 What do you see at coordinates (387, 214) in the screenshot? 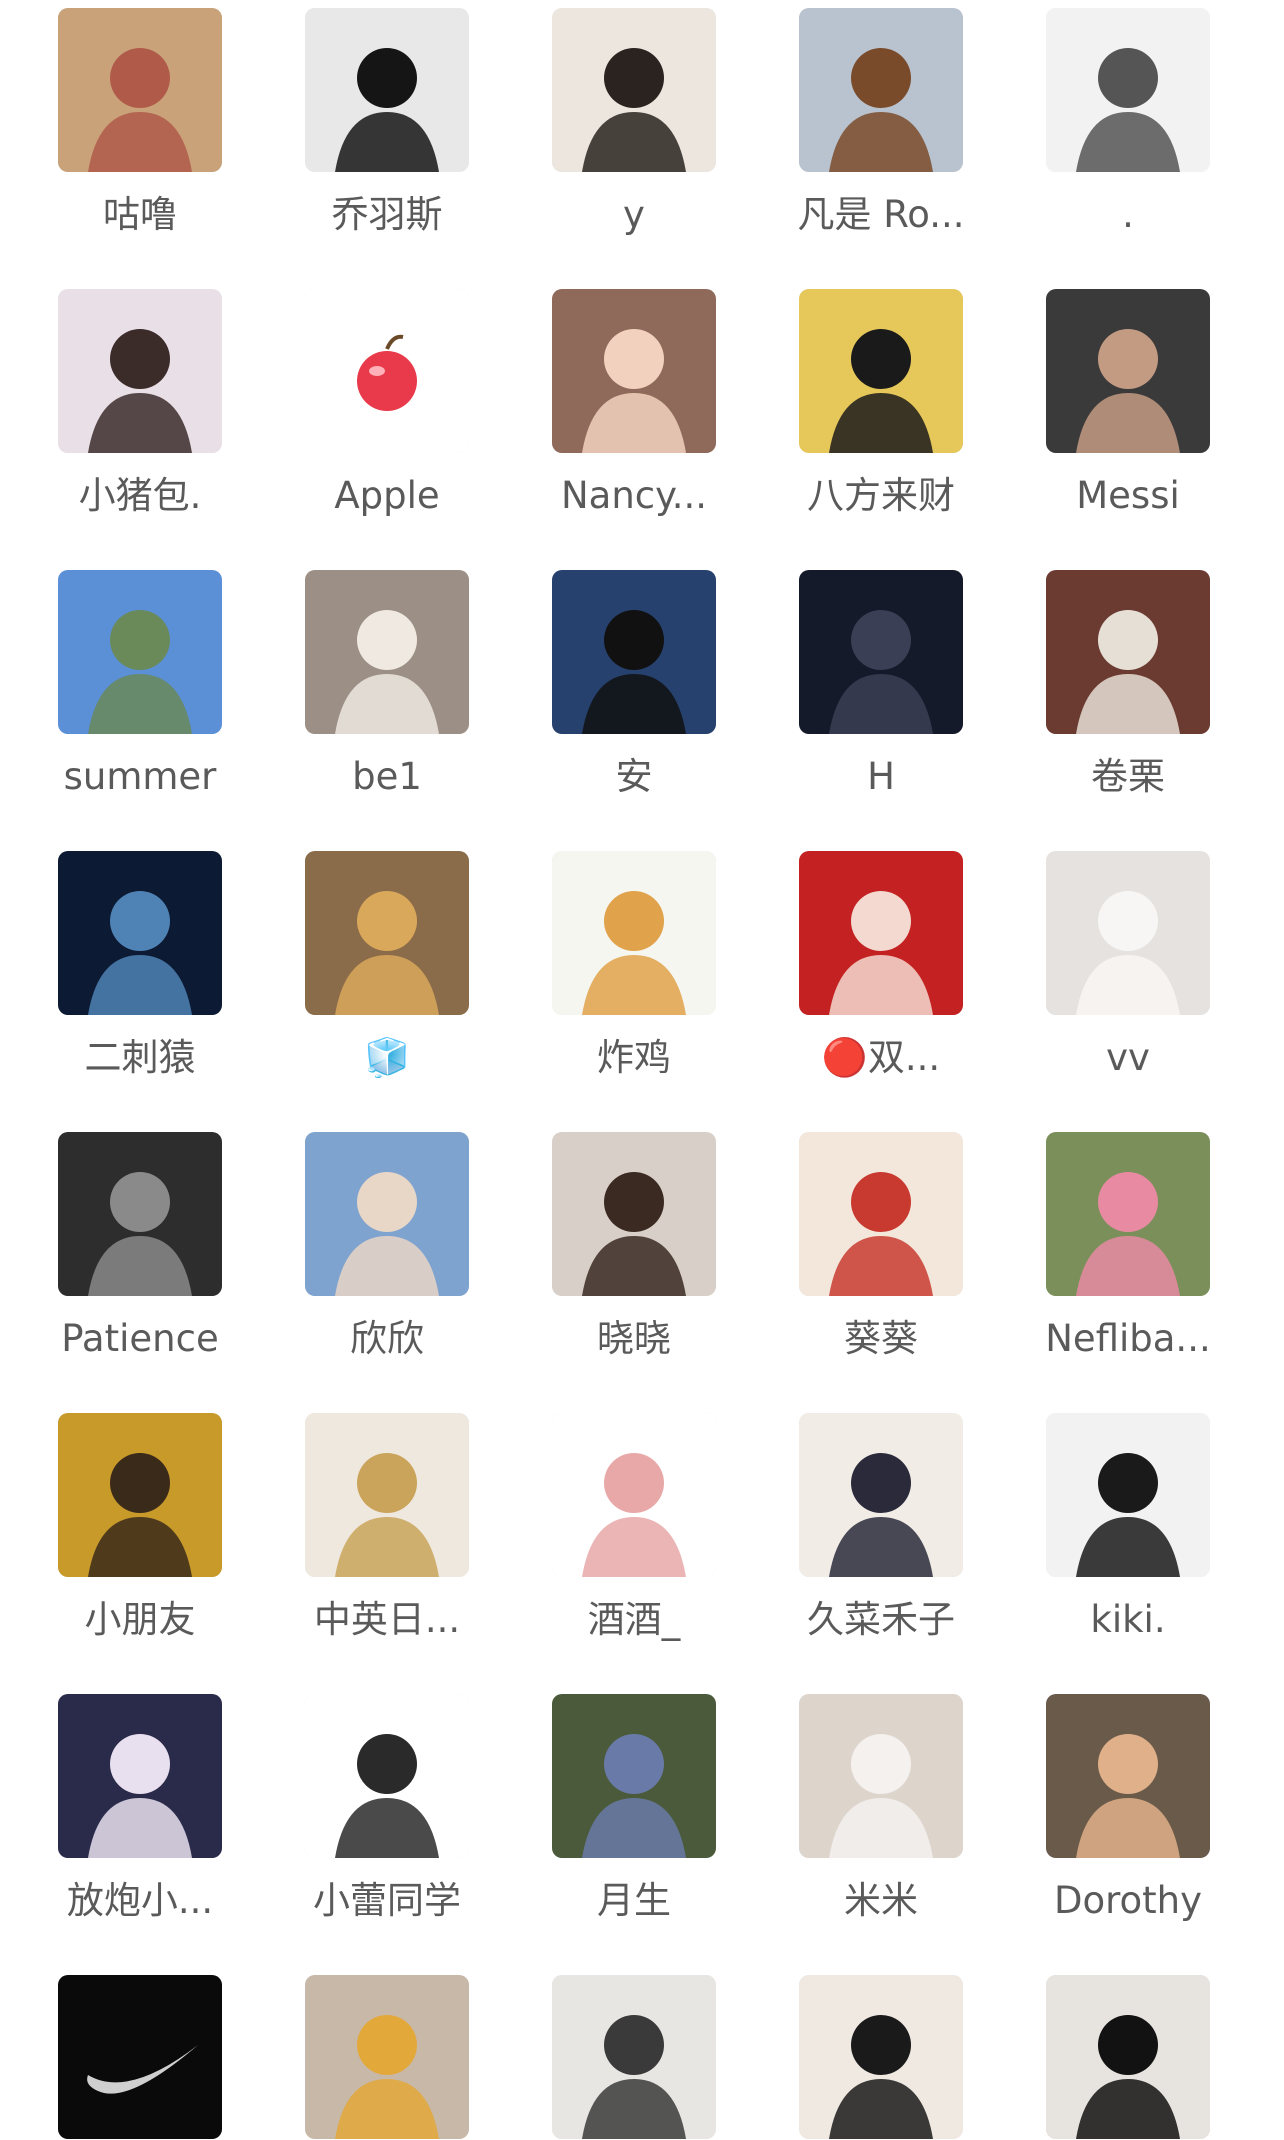
I see `member-name: 乔羽斯` at bounding box center [387, 214].